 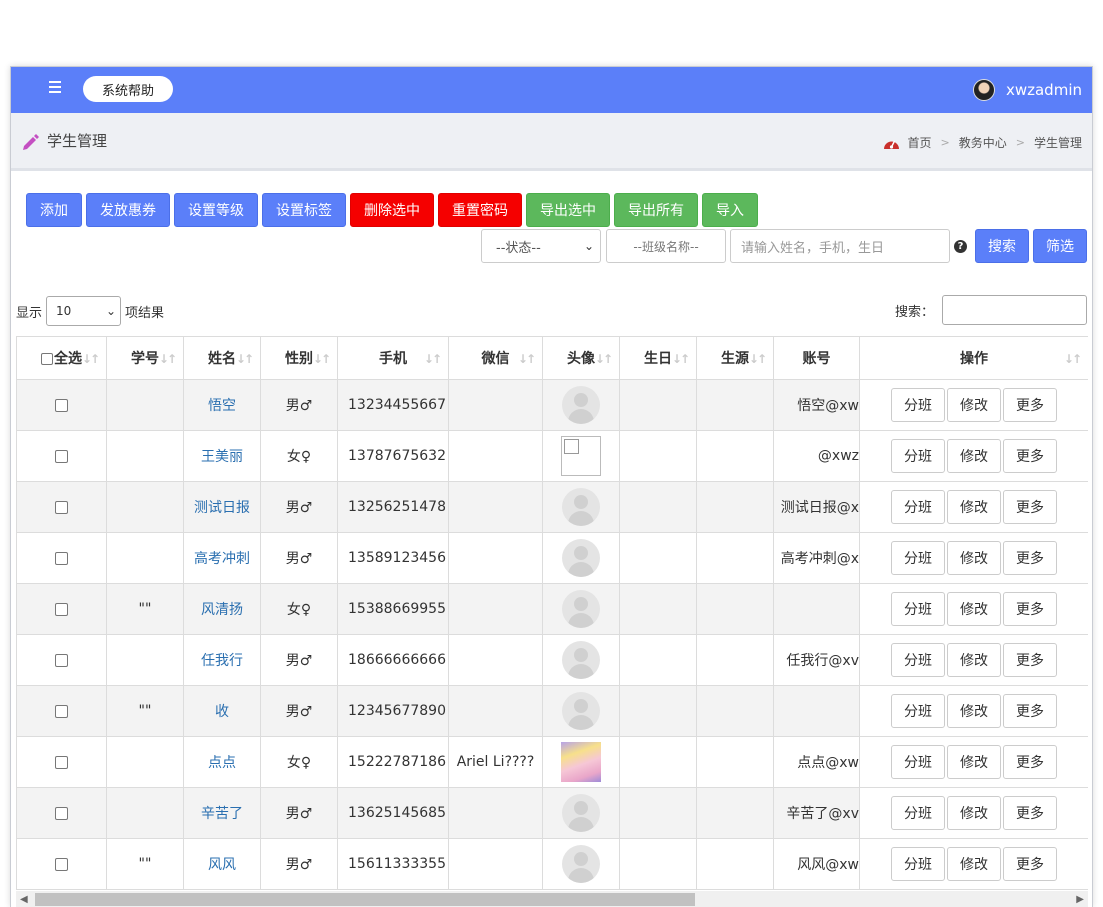 What do you see at coordinates (222, 660) in the screenshot?
I see `student-name-link: 任我行` at bounding box center [222, 660].